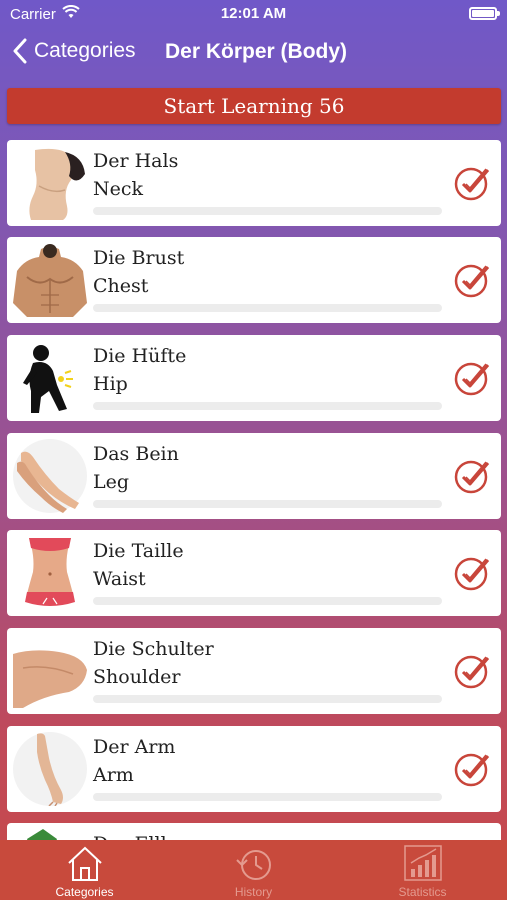  Describe the element at coordinates (254, 476) in the screenshot. I see `list-item: Das Bein Leg` at that location.